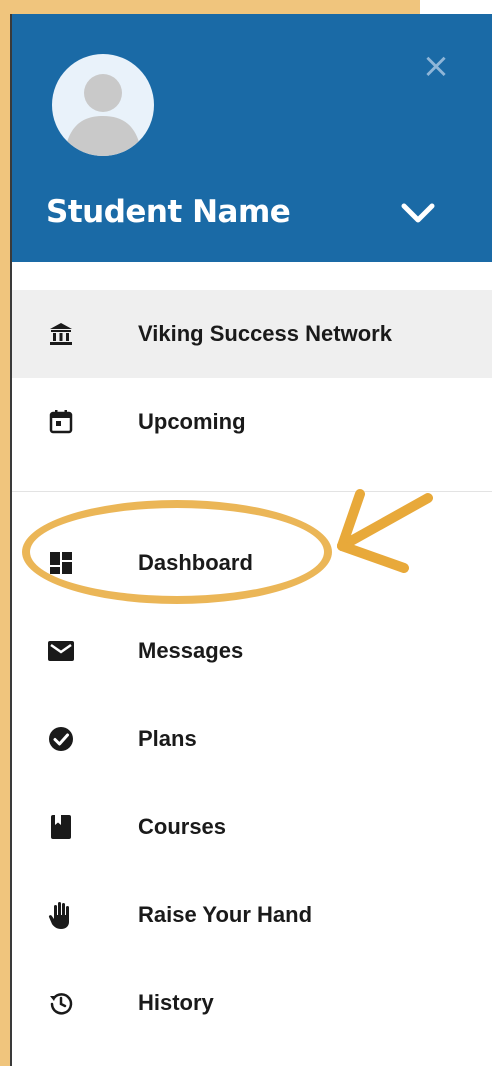 This screenshot has width=492, height=1066. I want to click on avatar, so click(103, 105).